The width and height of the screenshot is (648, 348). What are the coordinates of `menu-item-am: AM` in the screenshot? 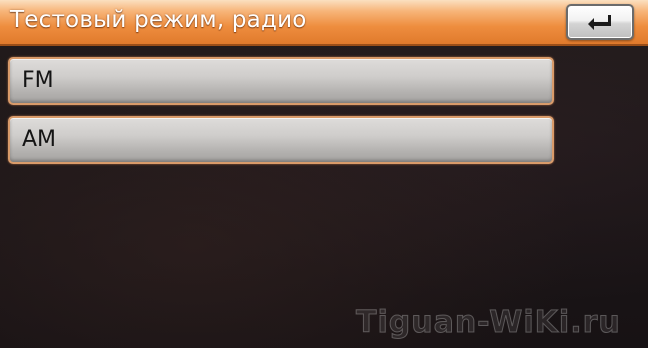 It's located at (281, 140).